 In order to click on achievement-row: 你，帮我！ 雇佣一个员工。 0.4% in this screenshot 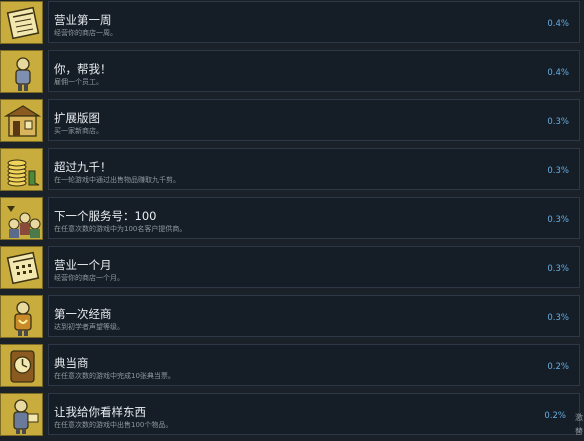, I will do `click(292, 73)`.